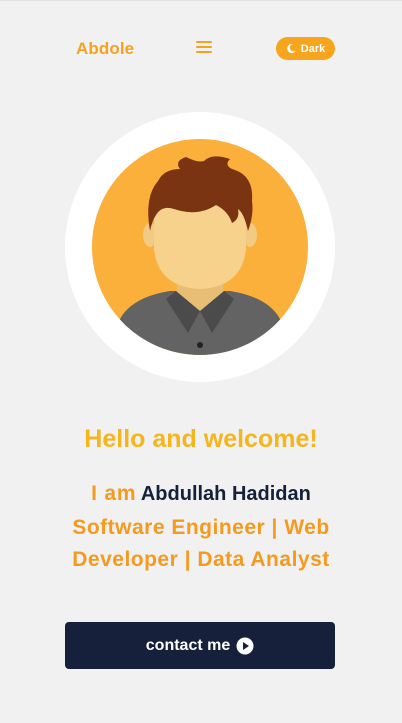  Describe the element at coordinates (114, 493) in the screenshot. I see `intro-prefix: I am` at that location.